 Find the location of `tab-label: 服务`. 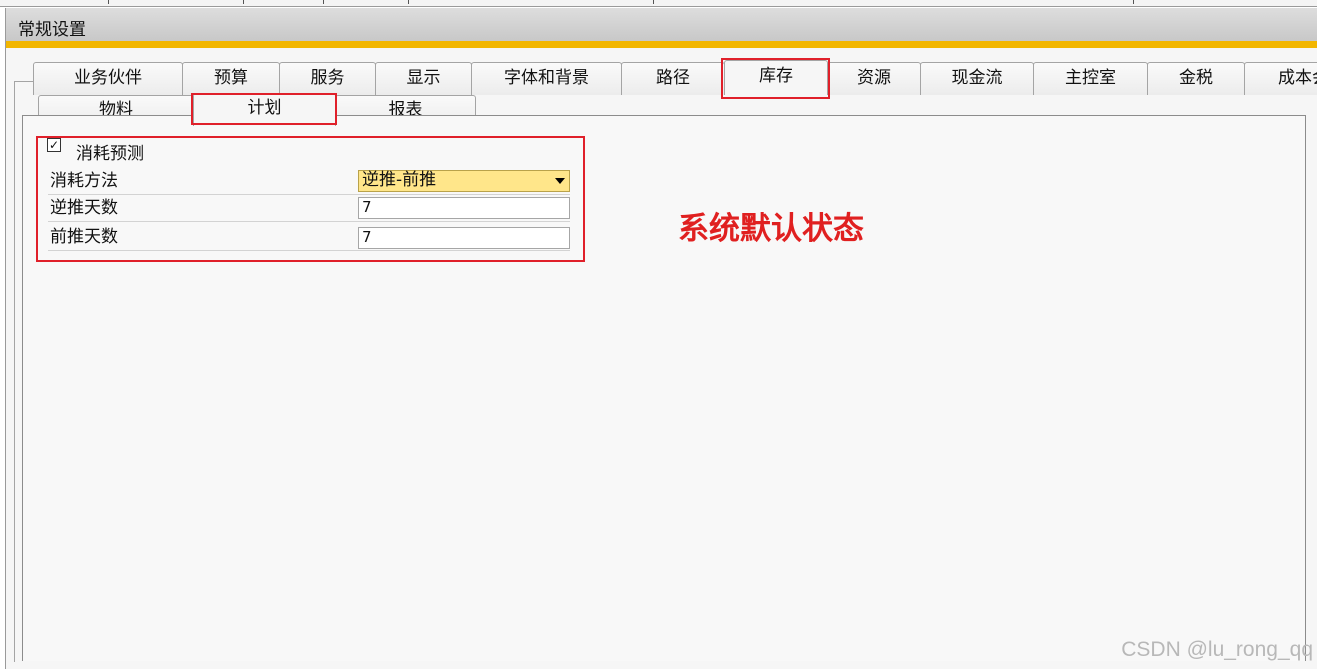

tab-label: 服务 is located at coordinates (327, 78).